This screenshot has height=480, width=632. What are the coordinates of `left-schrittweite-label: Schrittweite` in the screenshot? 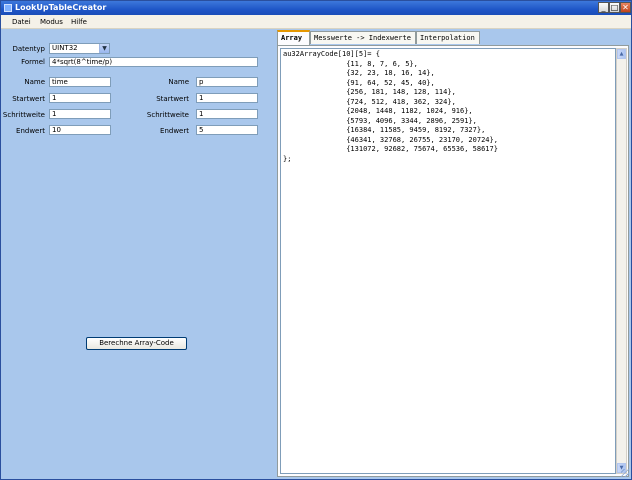 It's located at (23, 115).